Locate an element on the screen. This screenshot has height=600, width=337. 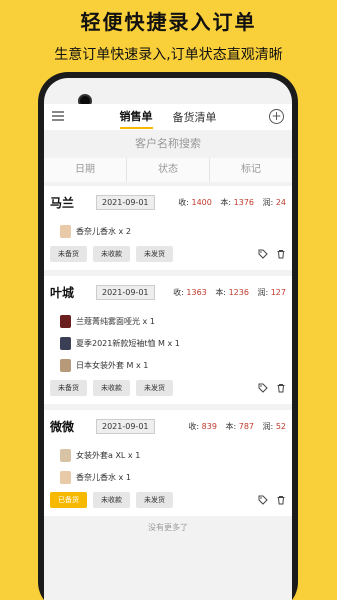
income-value: 839 is located at coordinates (209, 426).